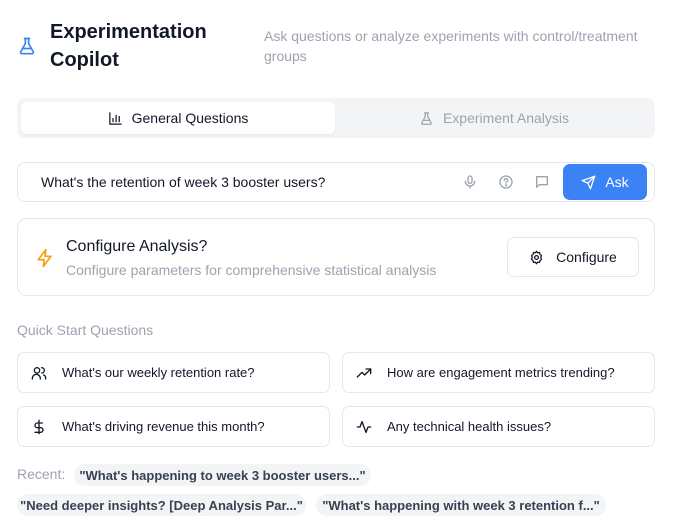 This screenshot has height=524, width=674. What do you see at coordinates (501, 372) in the screenshot?
I see `quick-question-label: How are engagement metrics trending?` at bounding box center [501, 372].